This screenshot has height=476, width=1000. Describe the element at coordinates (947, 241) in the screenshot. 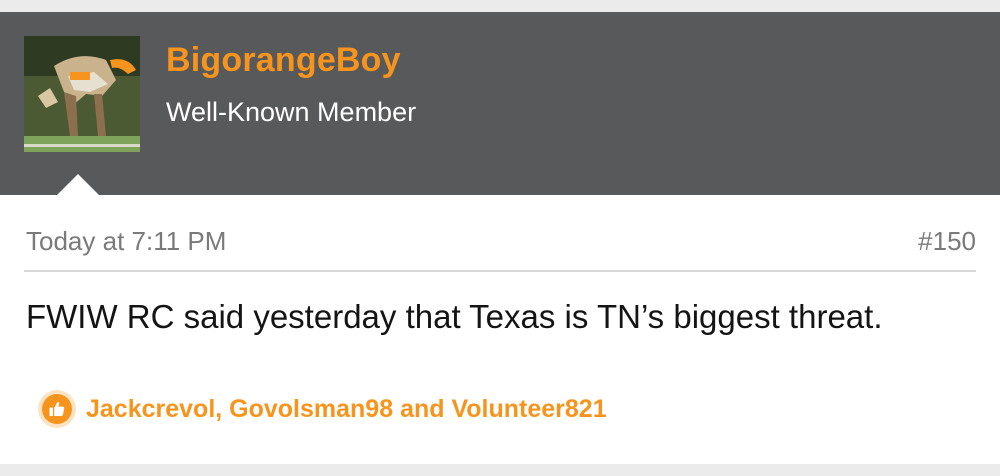

I see `post-permalink-number: #150` at that location.